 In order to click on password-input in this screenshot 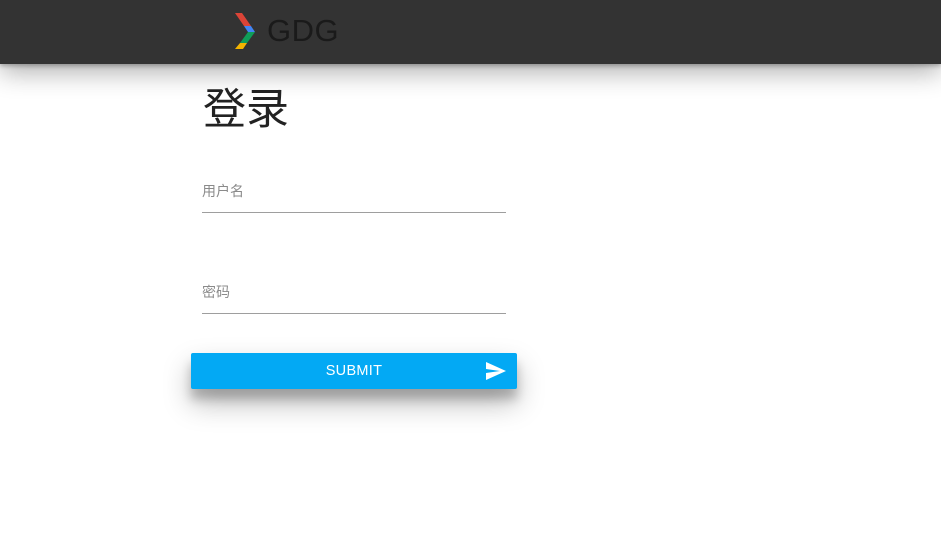, I will do `click(354, 293)`.